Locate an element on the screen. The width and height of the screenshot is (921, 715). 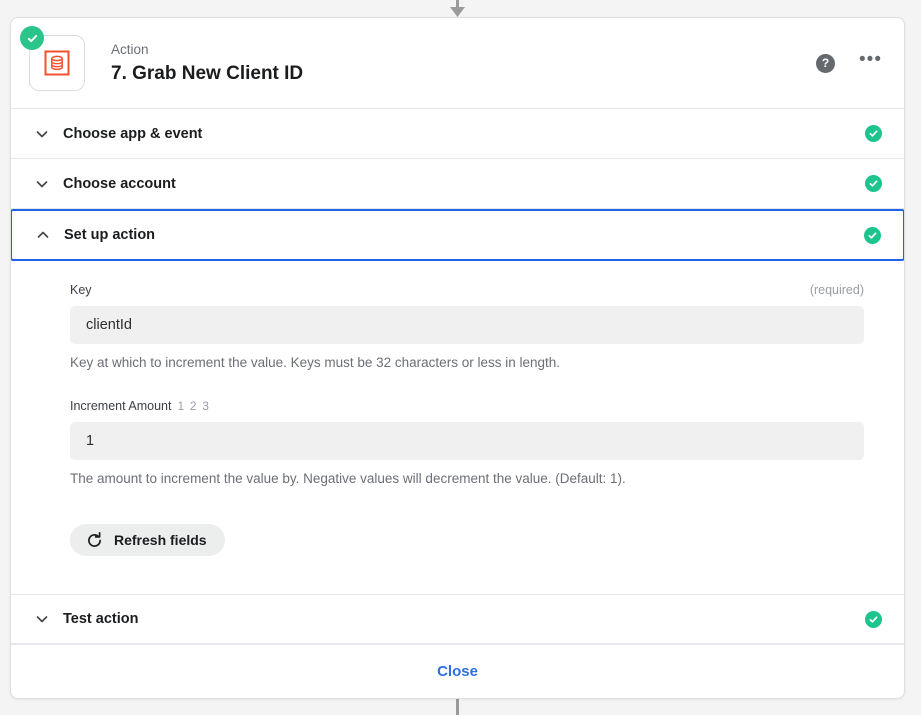
refresh-icon is located at coordinates (94, 540).